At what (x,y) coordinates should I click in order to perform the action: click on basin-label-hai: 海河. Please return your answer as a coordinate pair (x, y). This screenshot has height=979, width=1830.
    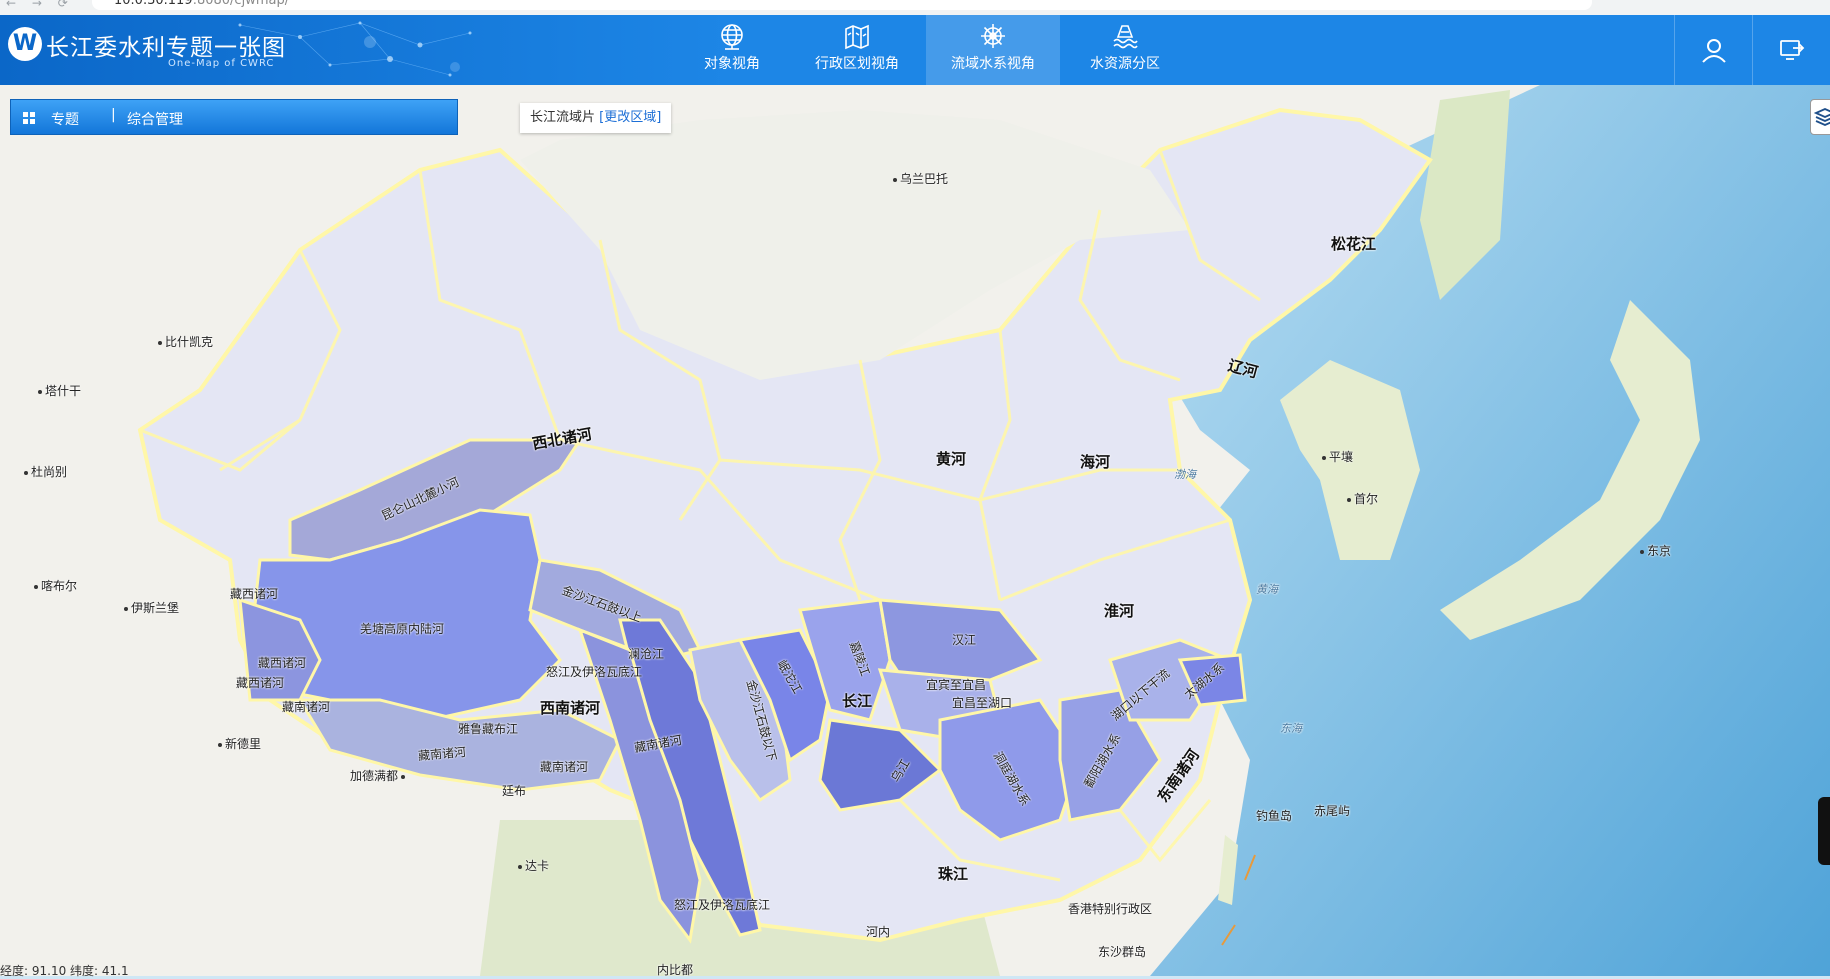
    Looking at the image, I should click on (1095, 462).